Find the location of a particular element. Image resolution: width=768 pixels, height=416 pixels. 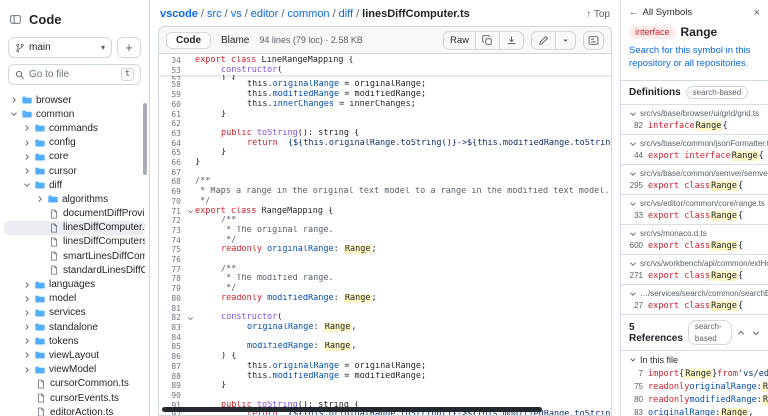

line-number: 90 is located at coordinates (172, 396).